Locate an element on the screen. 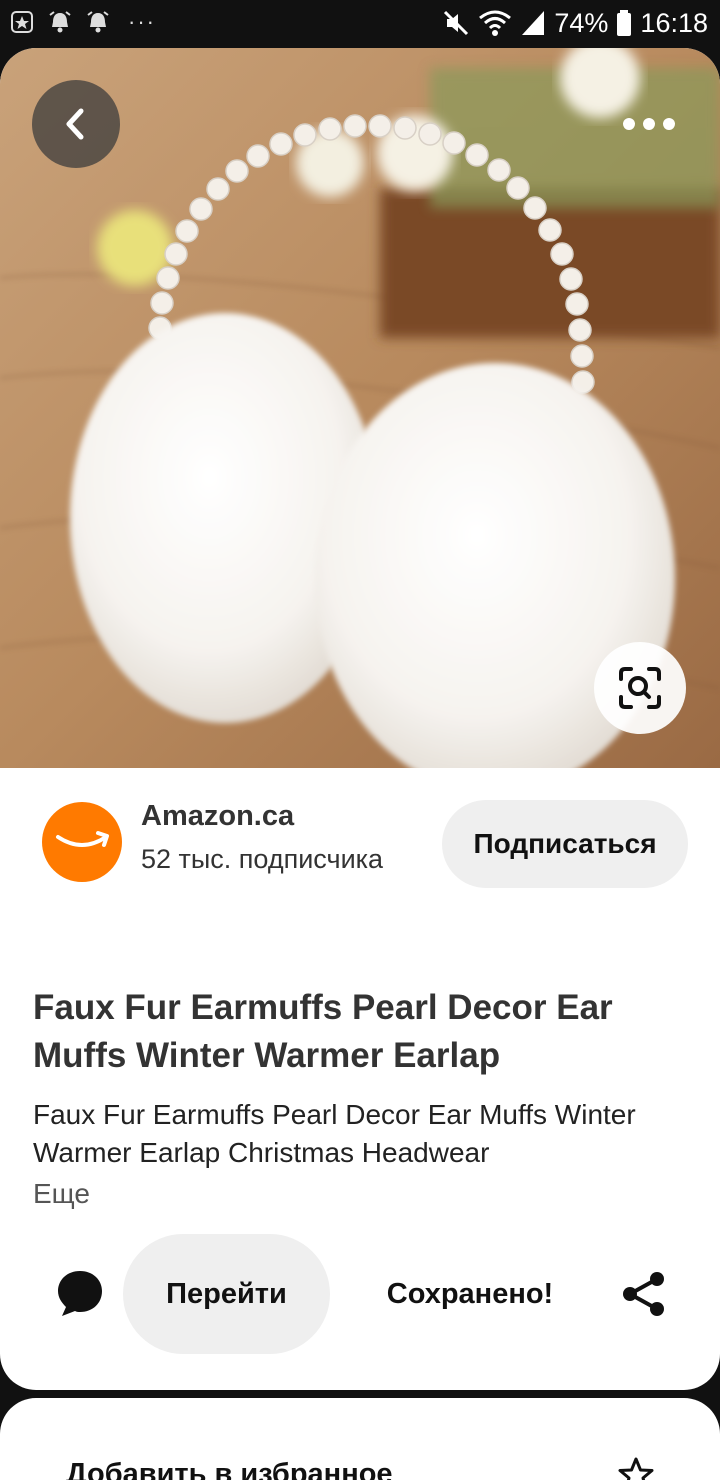 The image size is (720, 1480). back-button is located at coordinates (76, 124).